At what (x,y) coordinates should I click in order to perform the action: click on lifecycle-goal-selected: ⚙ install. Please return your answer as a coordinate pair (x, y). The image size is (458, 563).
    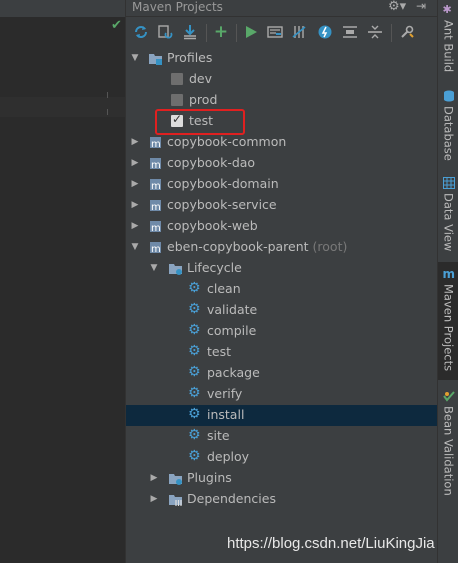
    Looking at the image, I should click on (281, 415).